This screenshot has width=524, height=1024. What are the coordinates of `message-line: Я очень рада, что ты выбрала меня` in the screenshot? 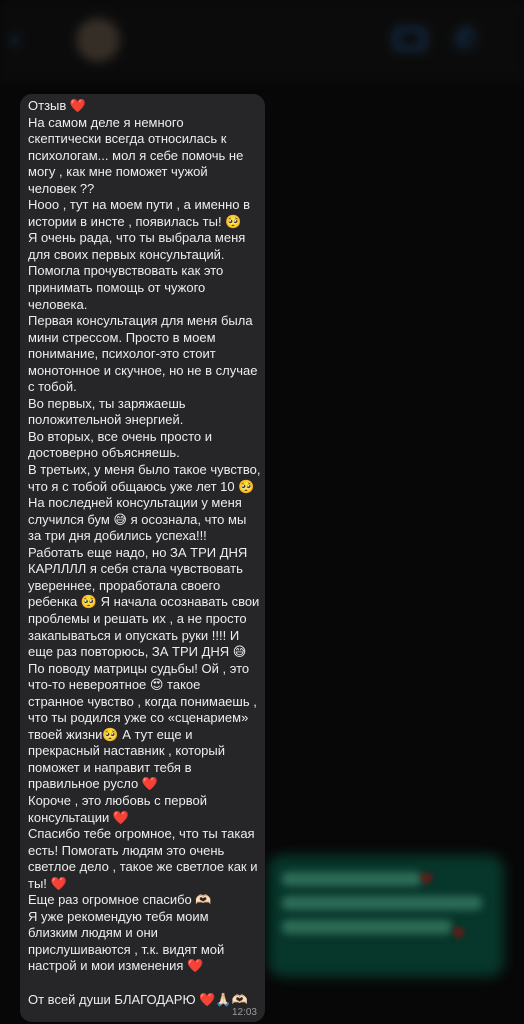 It's located at (137, 238).